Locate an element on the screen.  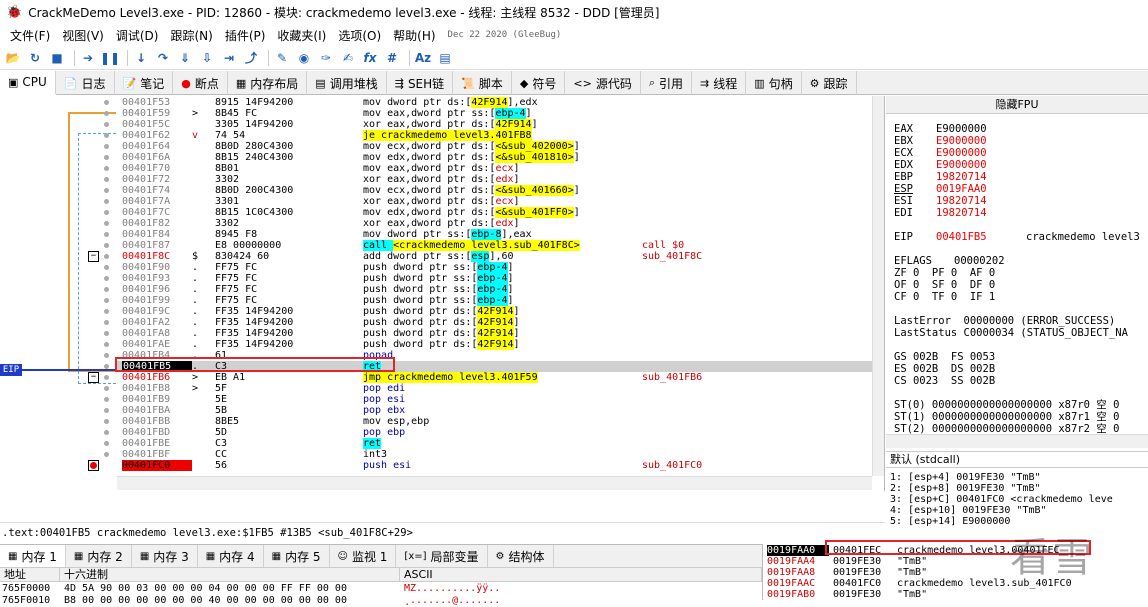
menu-item: 帮助(H) is located at coordinates (414, 35).